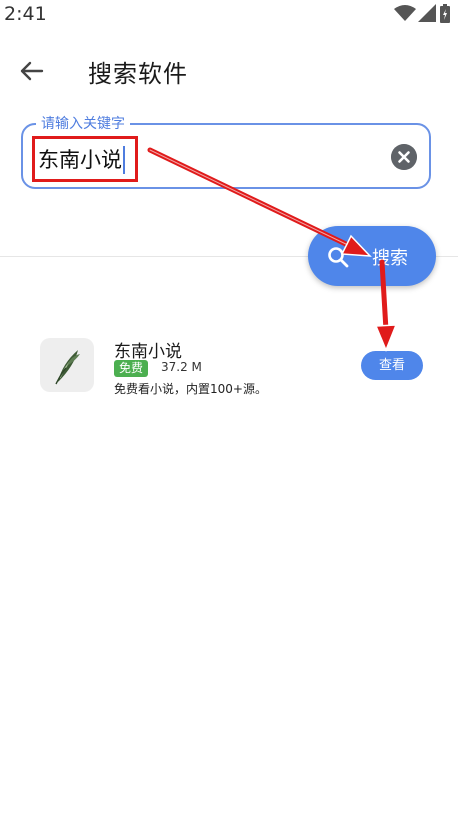 The width and height of the screenshot is (458, 820). I want to click on app-name: 东南小说, so click(148, 352).